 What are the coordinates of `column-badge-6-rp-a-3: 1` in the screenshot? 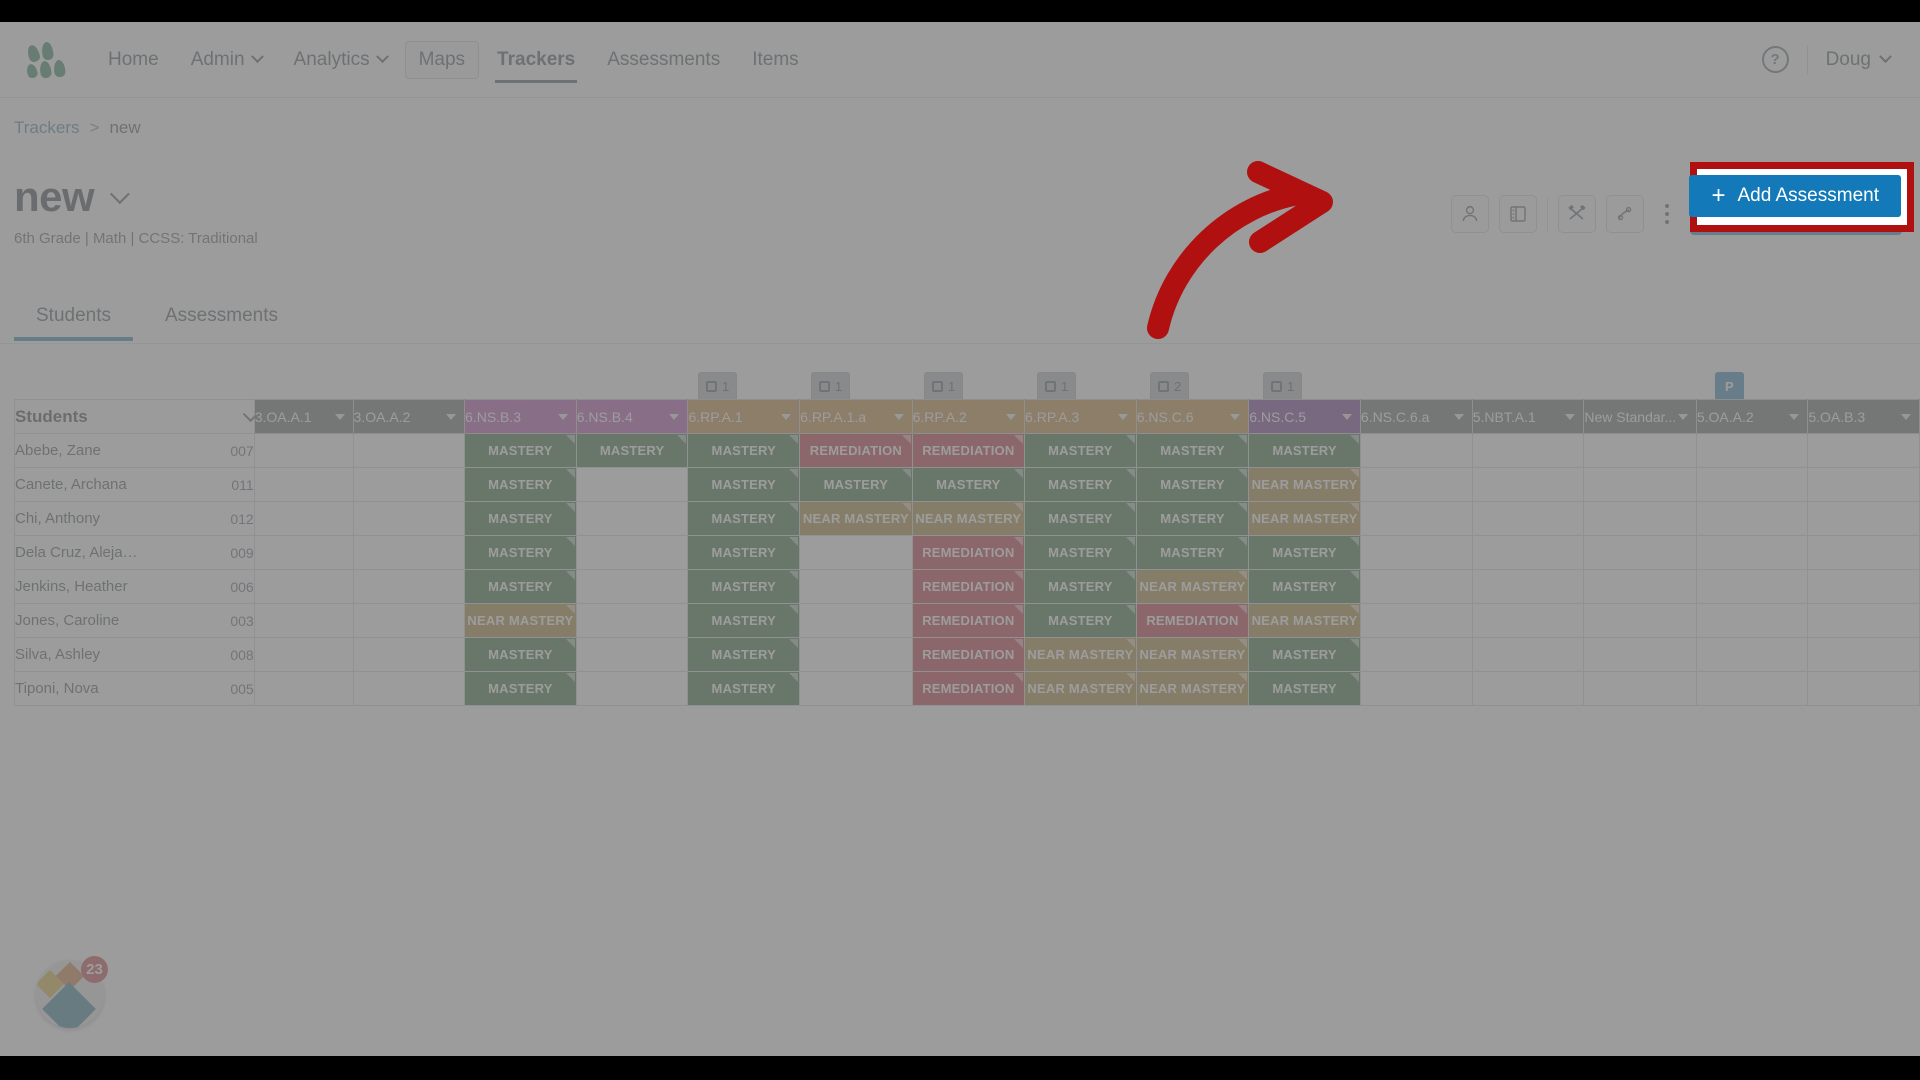 It's located at (1057, 385).